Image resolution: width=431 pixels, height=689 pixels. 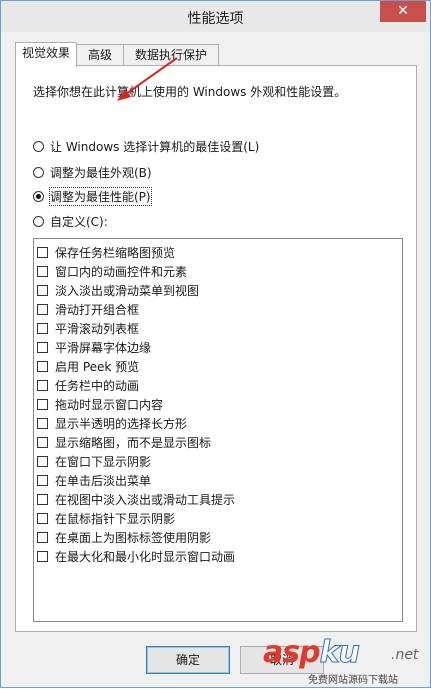 I want to click on watermark: aspku .net 免费网站源码下载站, so click(x=347, y=660).